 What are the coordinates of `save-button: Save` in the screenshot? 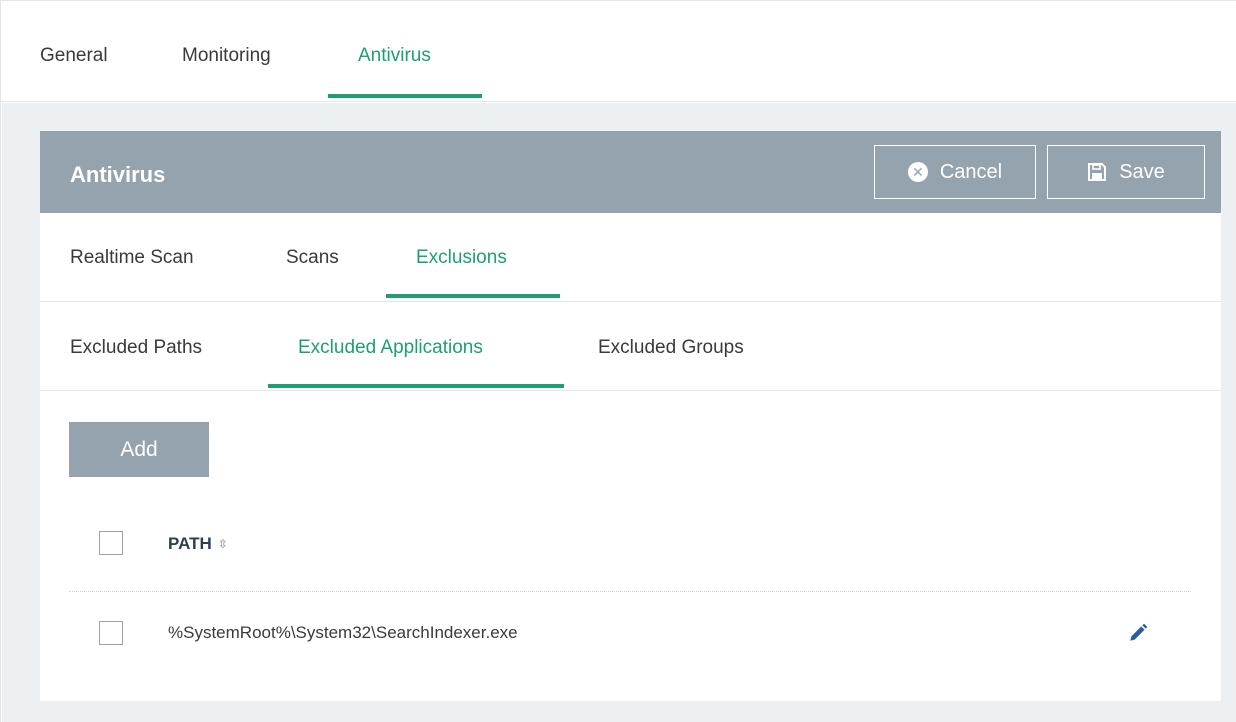 It's located at (1126, 172).